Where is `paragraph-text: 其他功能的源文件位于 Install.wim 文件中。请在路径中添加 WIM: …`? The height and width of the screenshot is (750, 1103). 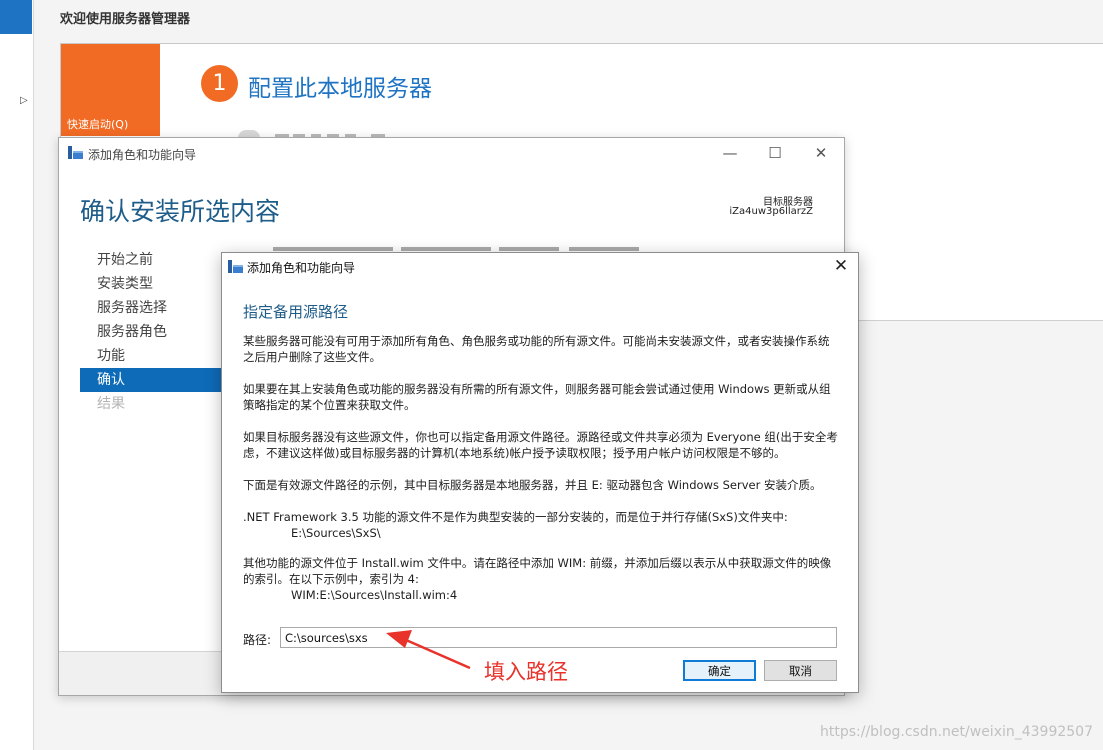
paragraph-text: 其他功能的源文件位于 Install.wim 文件中。请在路径中添加 WIM: … is located at coordinates (537, 571).